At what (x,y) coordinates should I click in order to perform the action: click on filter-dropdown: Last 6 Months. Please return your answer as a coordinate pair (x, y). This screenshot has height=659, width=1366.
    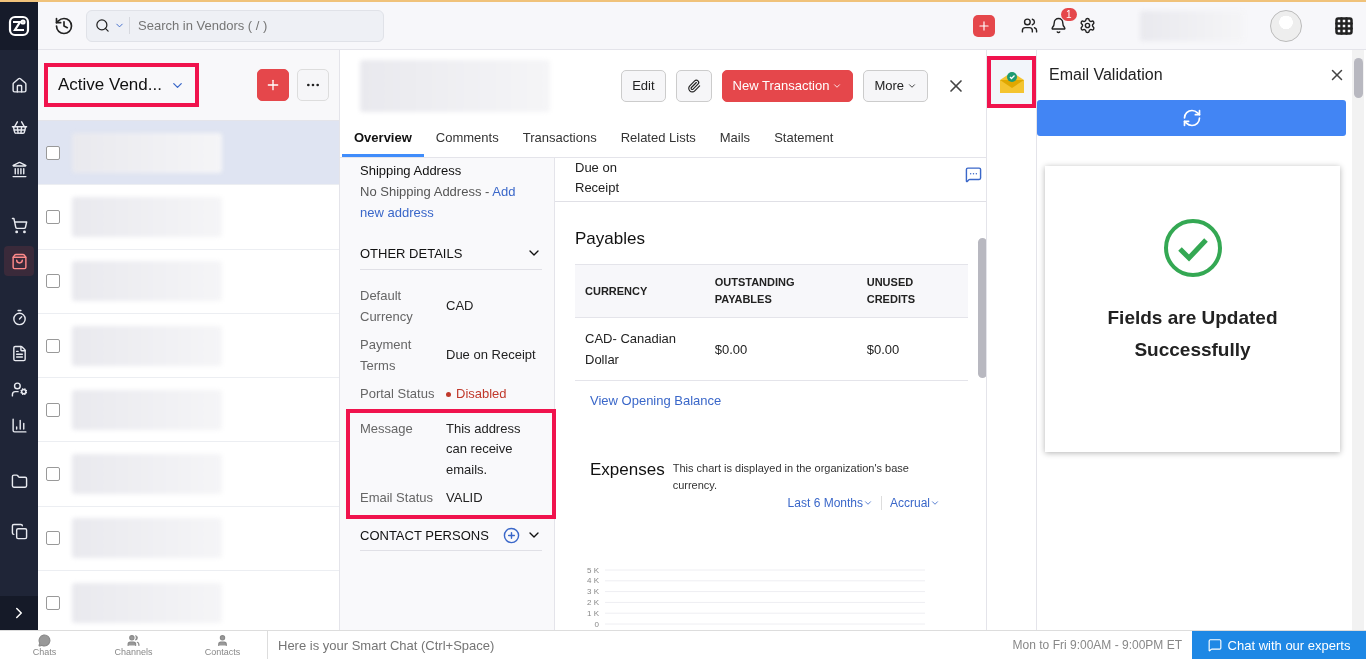
    Looking at the image, I should click on (830, 503).